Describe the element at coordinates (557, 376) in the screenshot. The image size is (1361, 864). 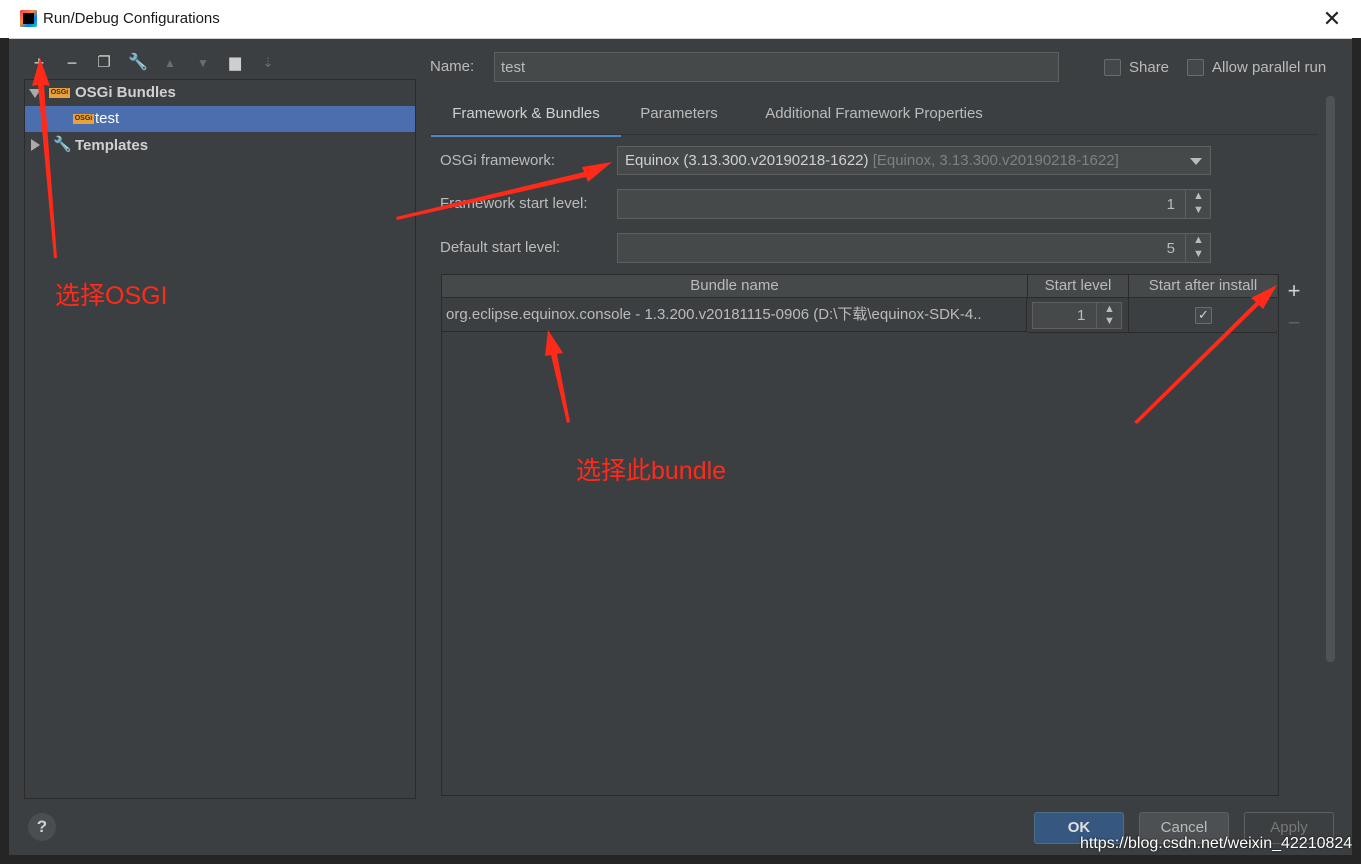
I see `arrow-to-bundle-row` at that location.